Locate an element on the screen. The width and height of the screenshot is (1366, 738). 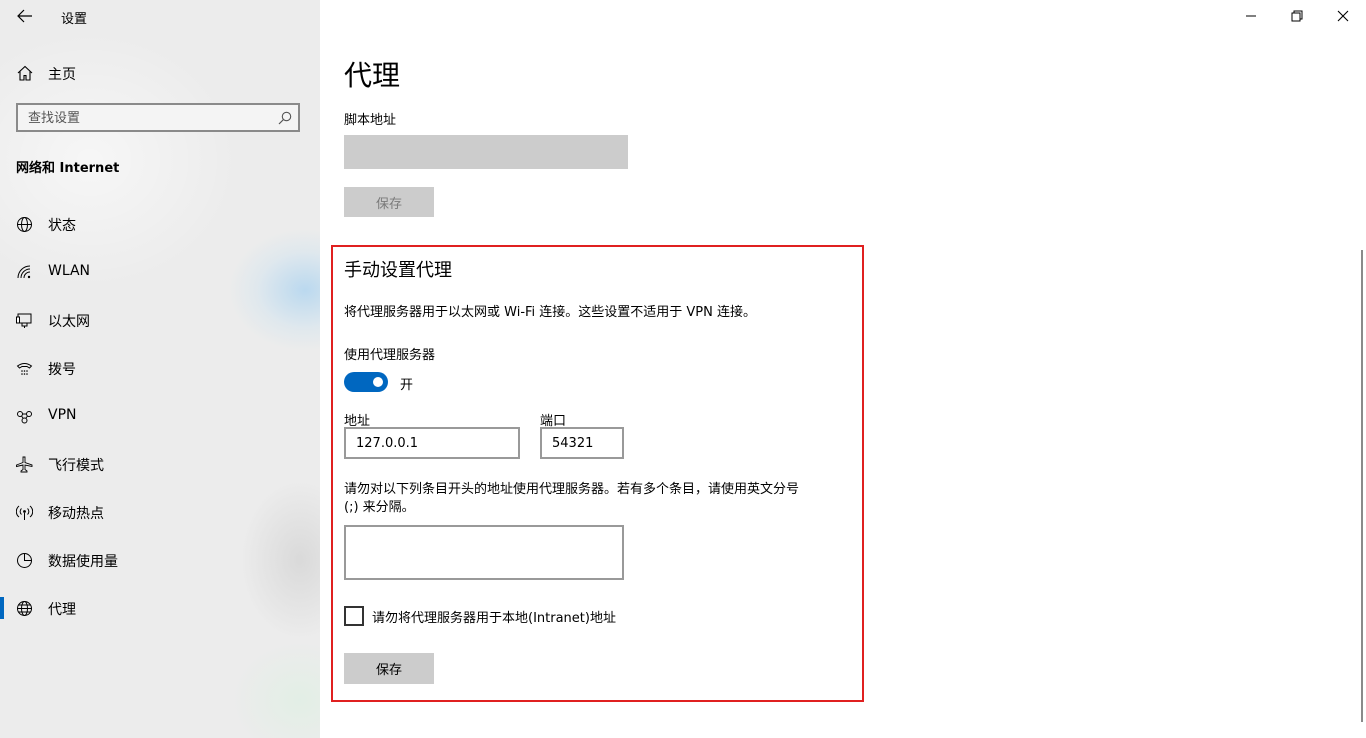
scrollbar is located at coordinates (1362, 486).